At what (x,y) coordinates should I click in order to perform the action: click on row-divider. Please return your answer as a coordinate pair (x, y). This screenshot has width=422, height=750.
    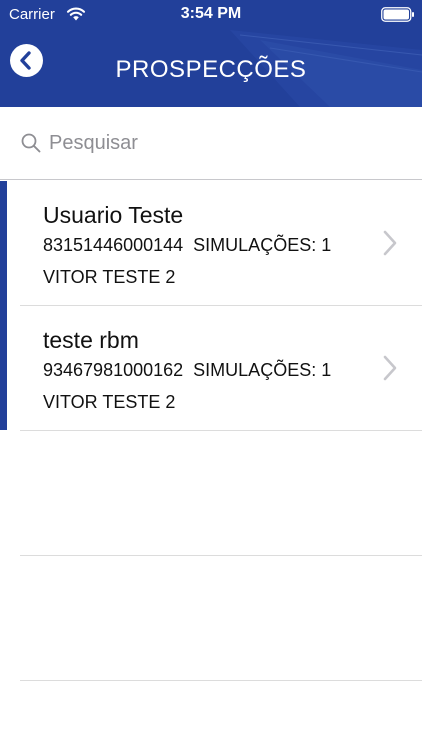
    Looking at the image, I should click on (221, 430).